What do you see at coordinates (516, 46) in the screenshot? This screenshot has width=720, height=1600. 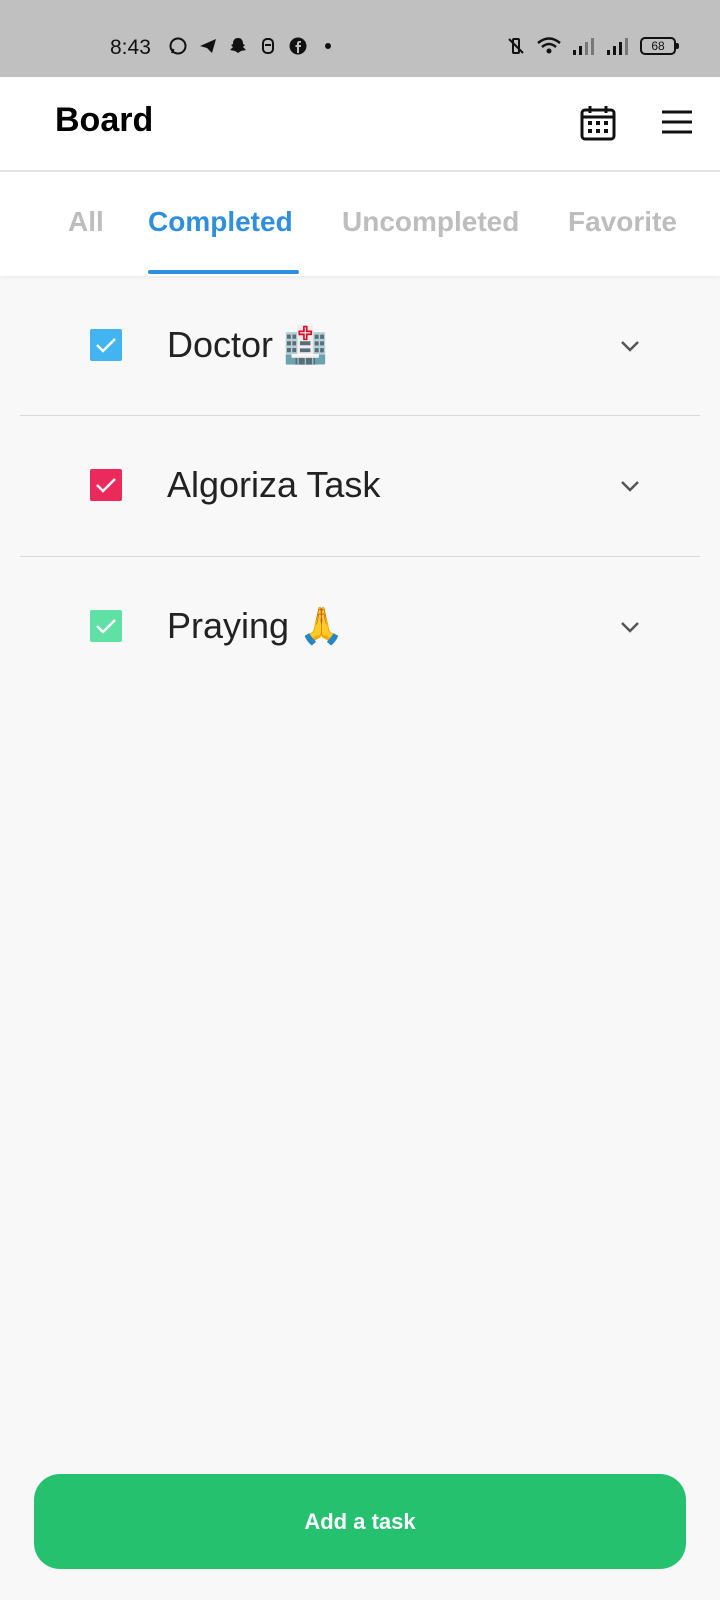 I see `vibrate-icon` at bounding box center [516, 46].